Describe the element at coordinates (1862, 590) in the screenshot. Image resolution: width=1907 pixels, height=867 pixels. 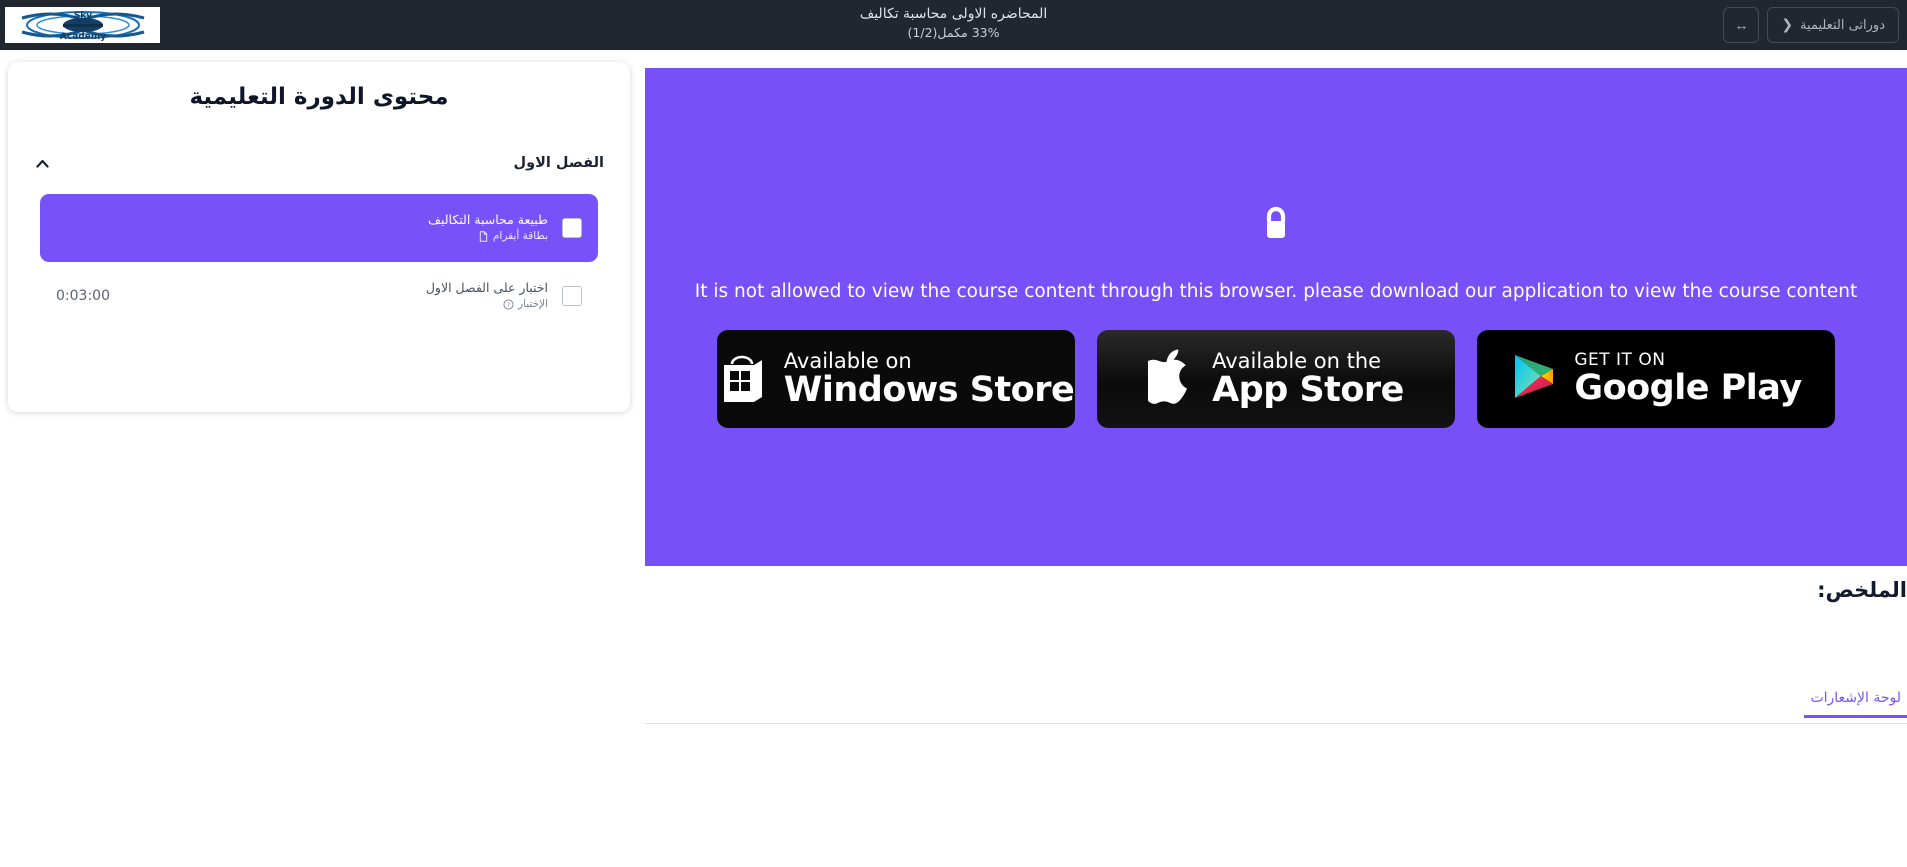
I see `summary-label: الملخص:` at that location.